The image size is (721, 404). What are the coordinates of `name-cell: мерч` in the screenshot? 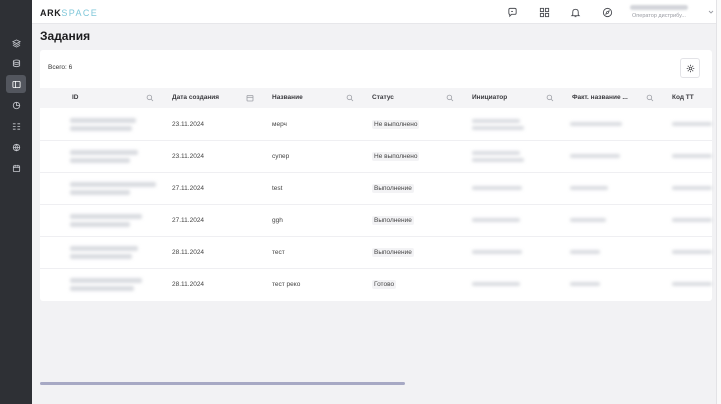 It's located at (279, 124).